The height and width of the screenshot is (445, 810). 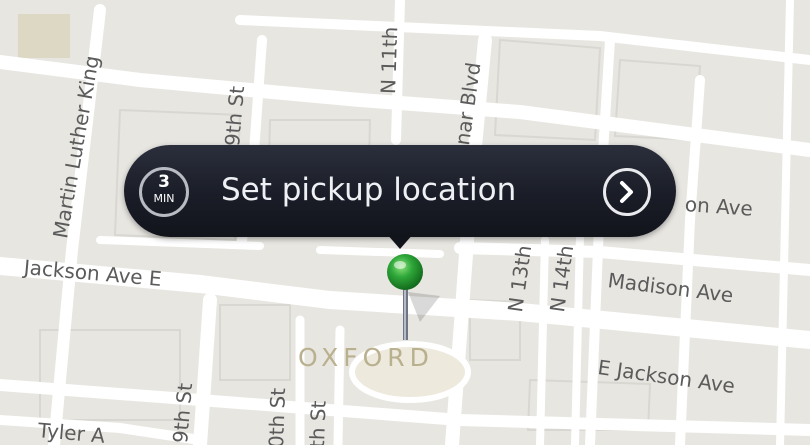 I want to click on confirm-pickup-button, so click(x=627, y=192).